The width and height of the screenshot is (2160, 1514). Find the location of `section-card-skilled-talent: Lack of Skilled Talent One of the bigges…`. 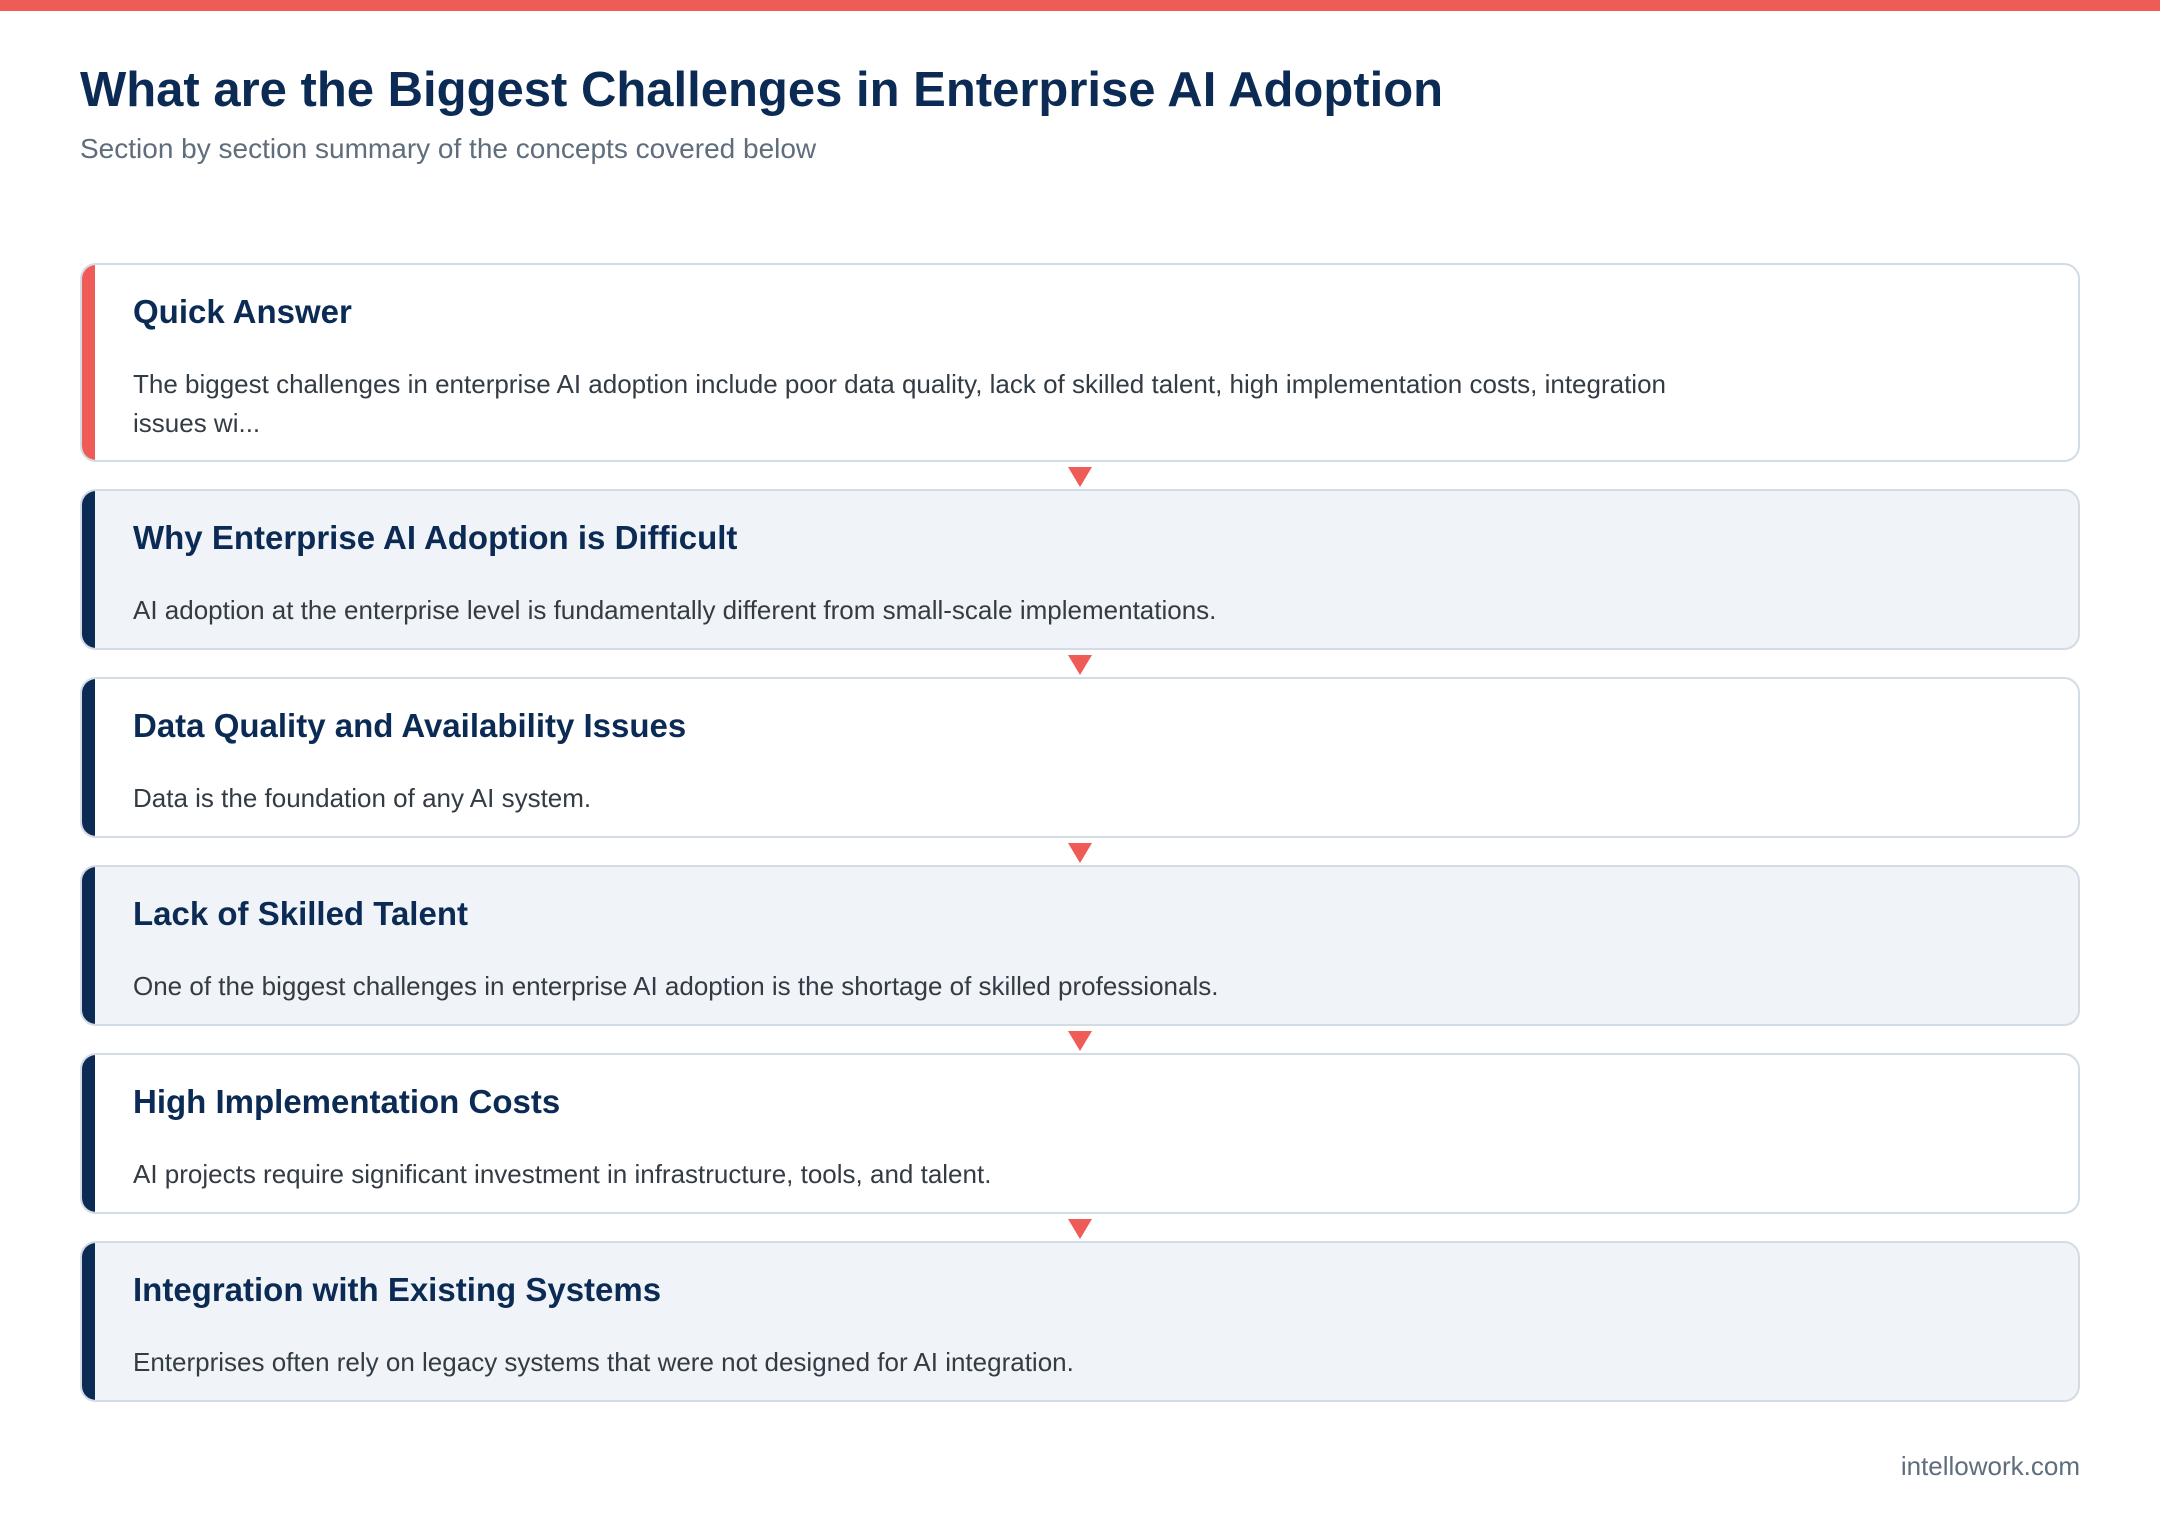

section-card-skilled-talent: Lack of Skilled Talent One of the bigges… is located at coordinates (1080, 945).